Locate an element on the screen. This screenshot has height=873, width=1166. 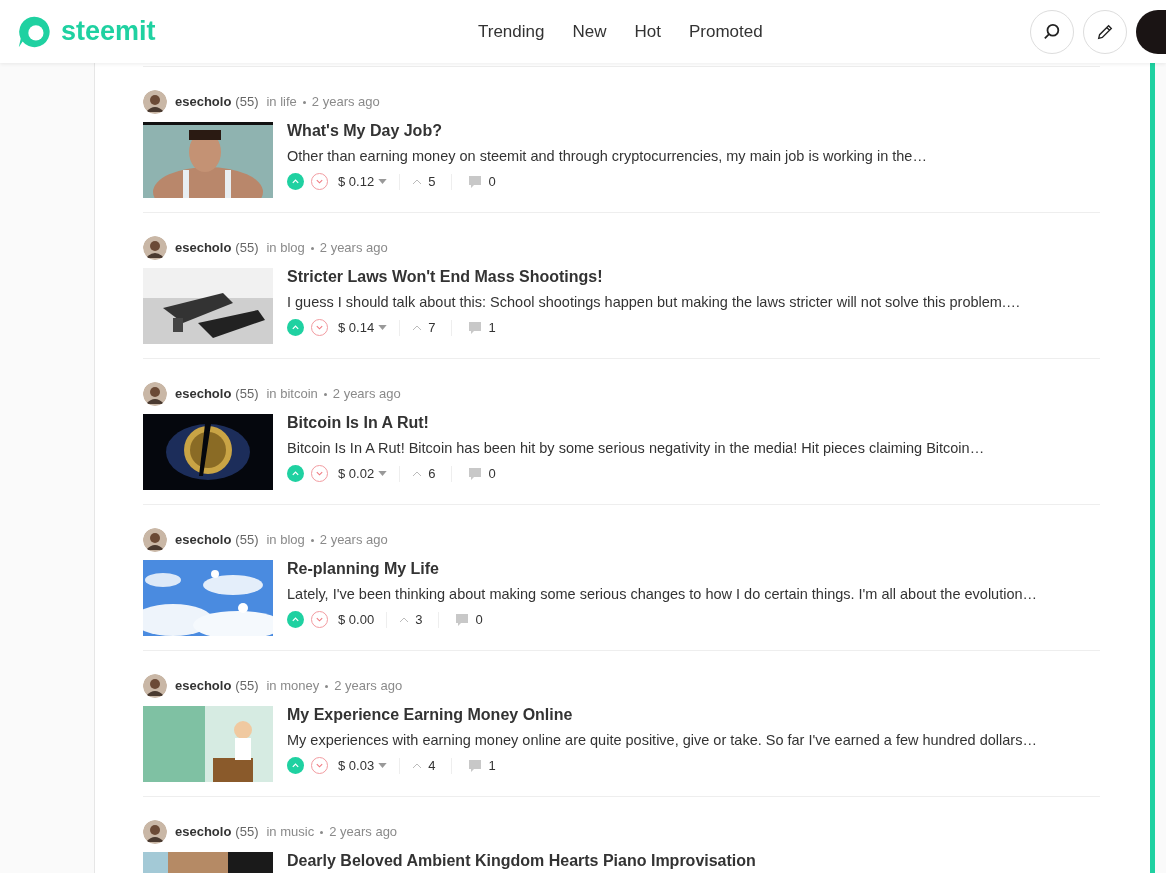
nav-link: Promoted is located at coordinates (725, 31).